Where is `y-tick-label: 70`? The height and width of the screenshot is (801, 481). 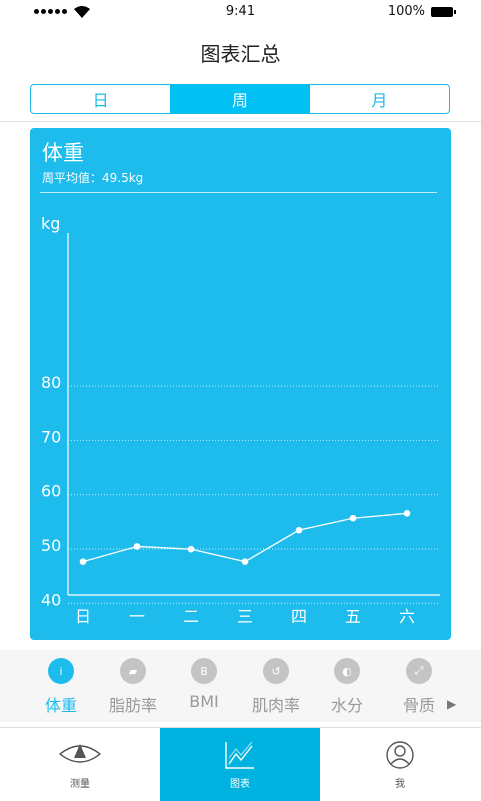 y-tick-label: 70 is located at coordinates (51, 436).